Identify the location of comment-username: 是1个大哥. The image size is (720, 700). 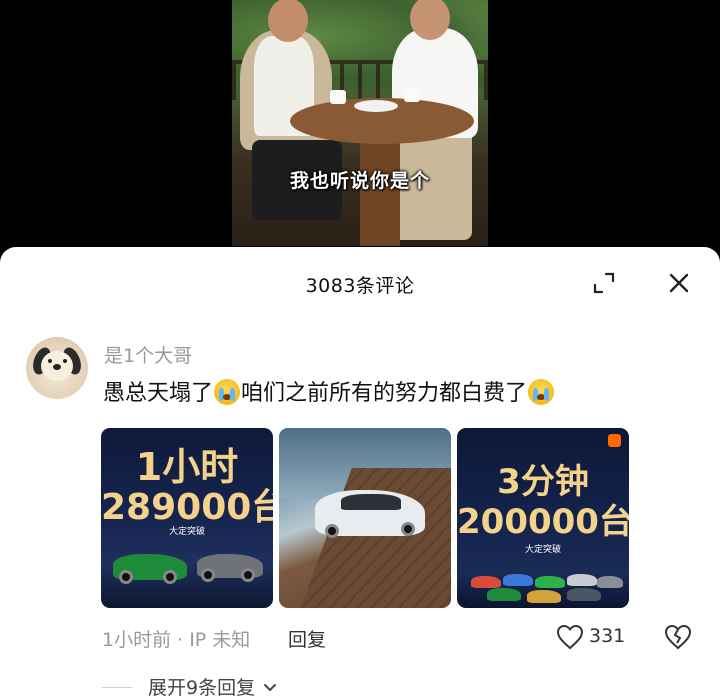
(148, 354).